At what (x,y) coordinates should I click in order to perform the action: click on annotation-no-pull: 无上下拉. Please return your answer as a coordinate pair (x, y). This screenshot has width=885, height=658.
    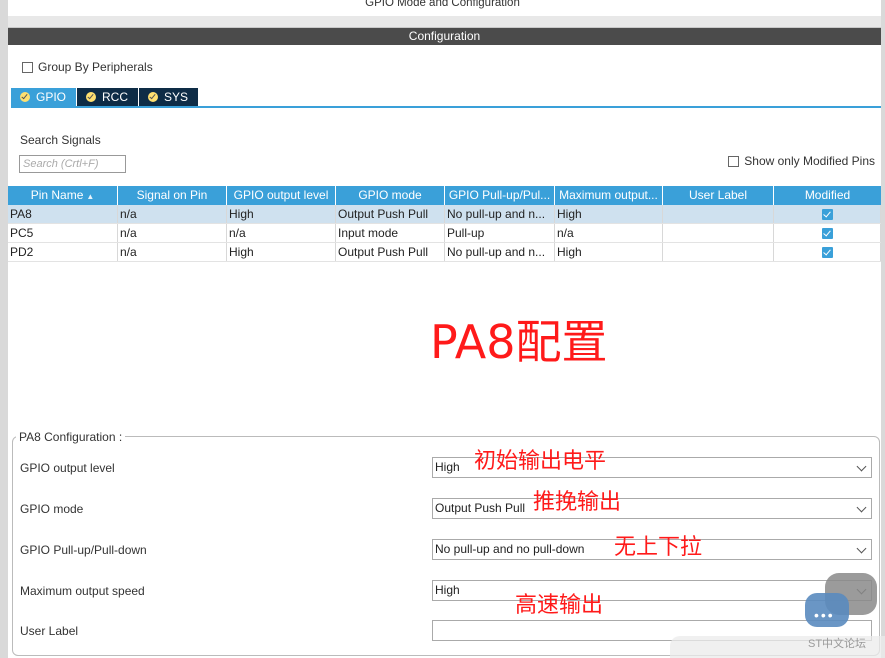
    Looking at the image, I should click on (658, 547).